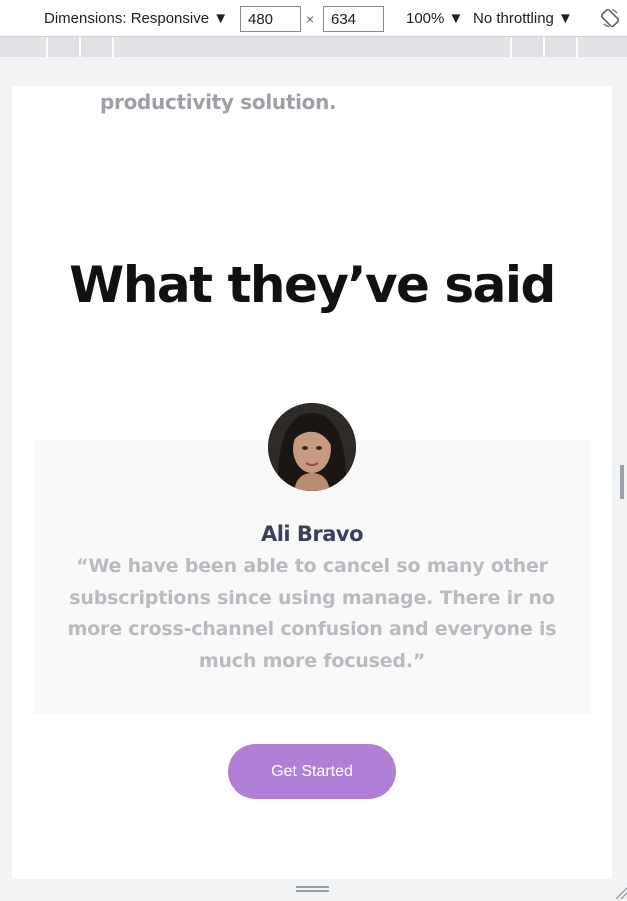 The height and width of the screenshot is (901, 627). What do you see at coordinates (312, 771) in the screenshot?
I see `get-started-button: Get Started` at bounding box center [312, 771].